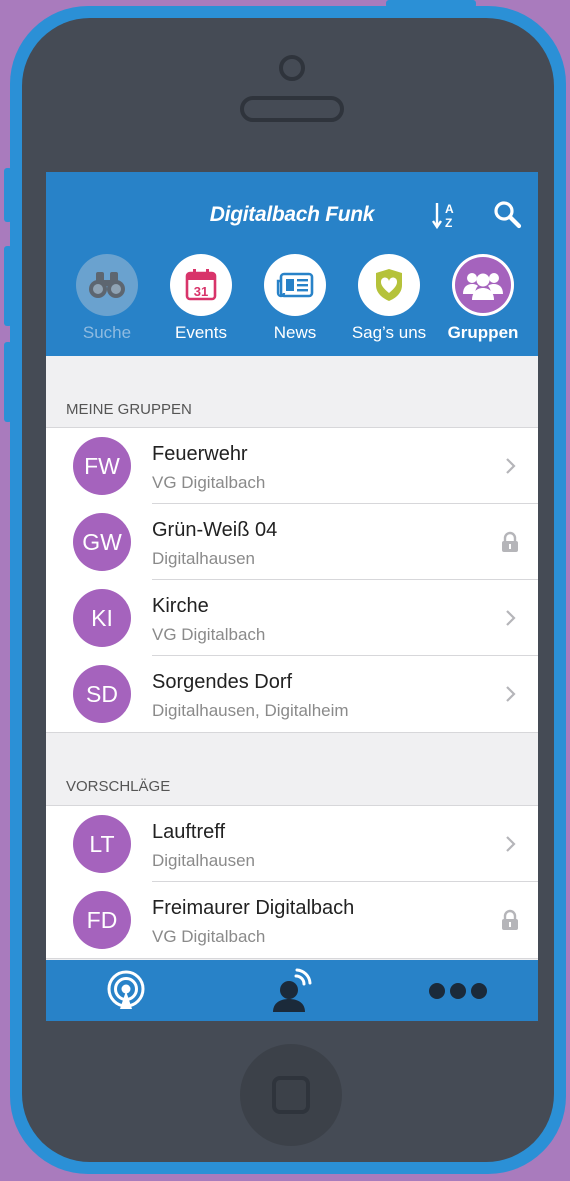  What do you see at coordinates (102, 844) in the screenshot?
I see `avatar: LT` at bounding box center [102, 844].